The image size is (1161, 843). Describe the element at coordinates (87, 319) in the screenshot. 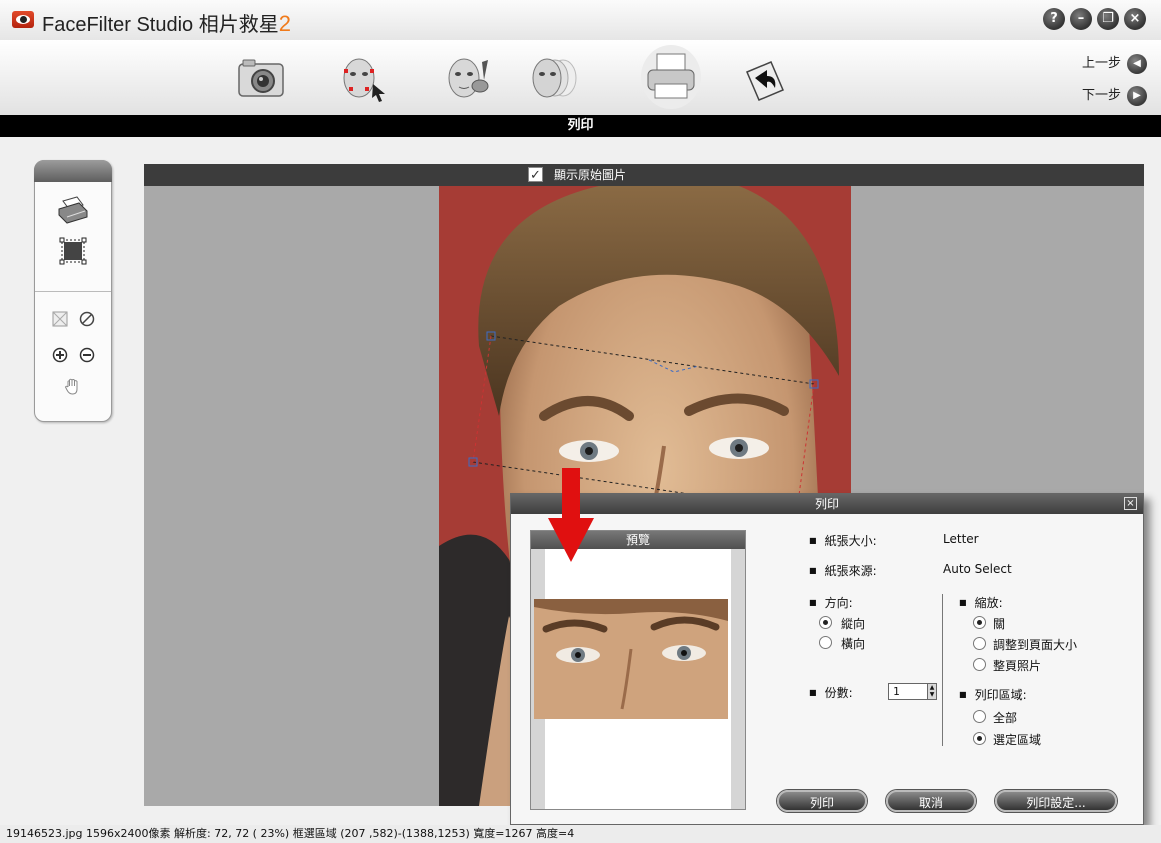

I see `clear-icon` at that location.